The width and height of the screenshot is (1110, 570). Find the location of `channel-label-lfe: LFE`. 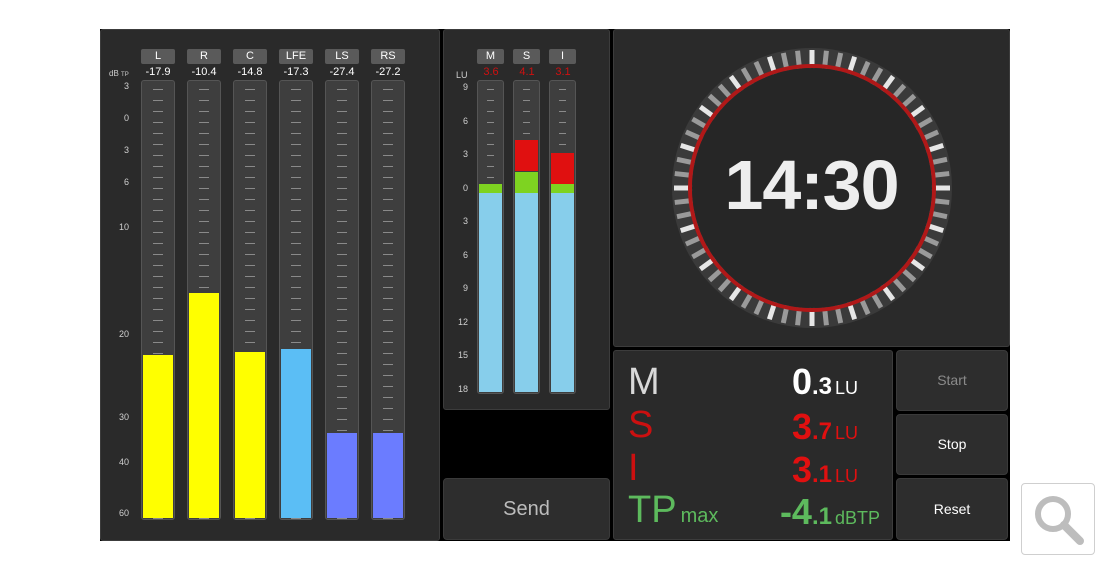

channel-label-lfe: LFE is located at coordinates (296, 56).